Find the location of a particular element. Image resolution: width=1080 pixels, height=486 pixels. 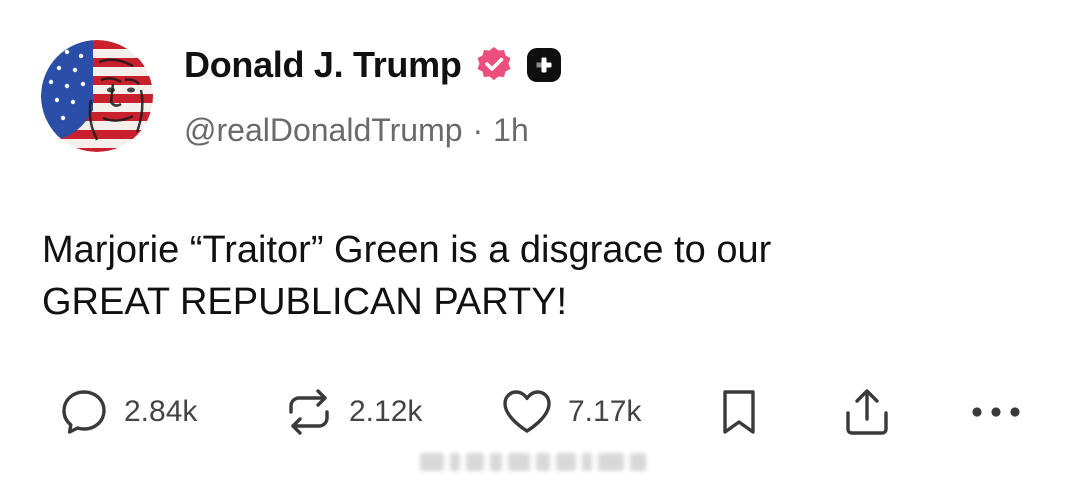

like-count: 7.17k is located at coordinates (605, 411).